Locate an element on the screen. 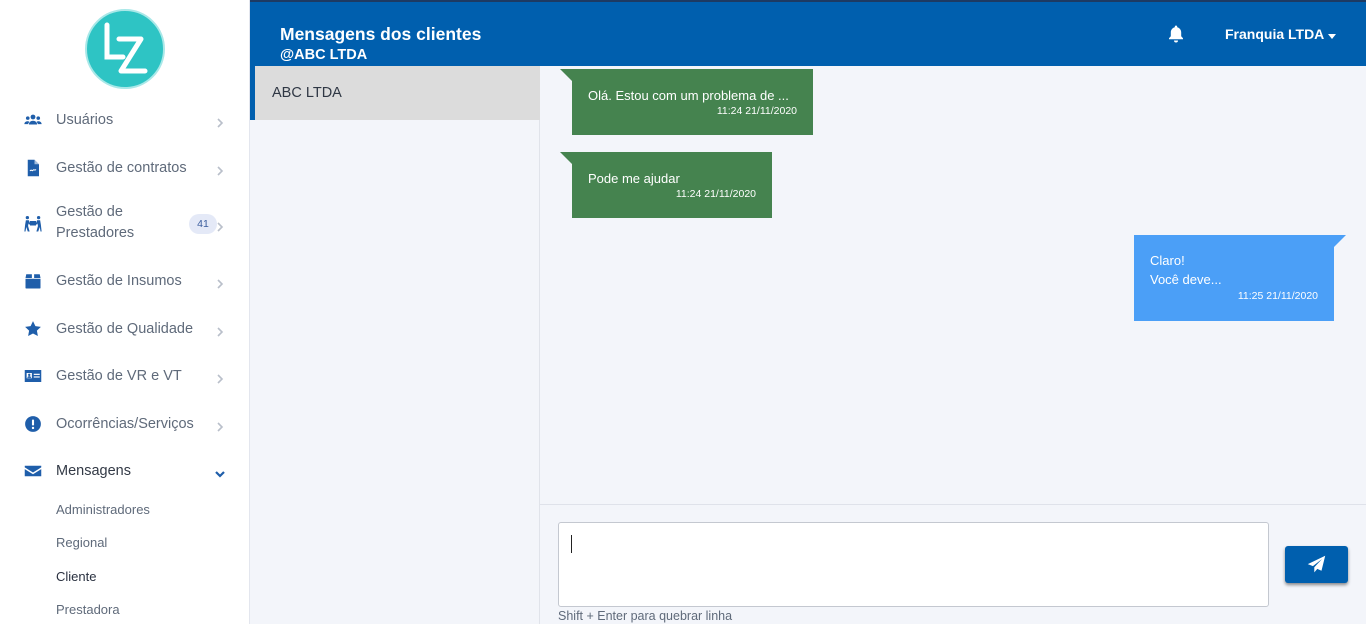 This screenshot has width=1366, height=624. submenu-item-administradores: Administradores is located at coordinates (103, 509).